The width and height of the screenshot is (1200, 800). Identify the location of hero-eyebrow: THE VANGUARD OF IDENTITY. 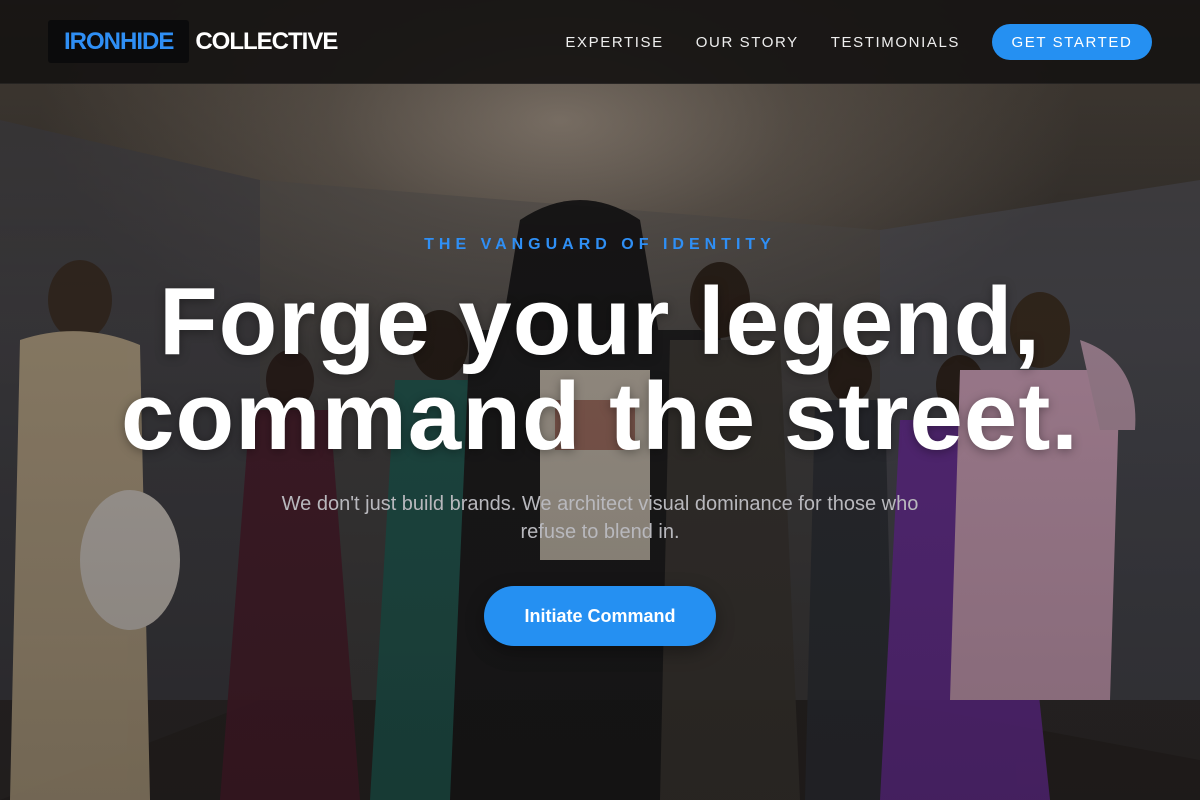
(600, 244).